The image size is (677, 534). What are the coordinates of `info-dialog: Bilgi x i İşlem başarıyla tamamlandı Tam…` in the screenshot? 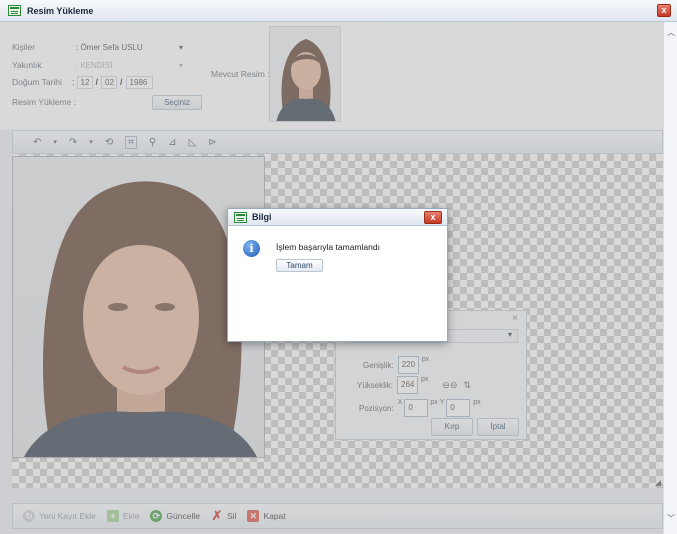 It's located at (337, 275).